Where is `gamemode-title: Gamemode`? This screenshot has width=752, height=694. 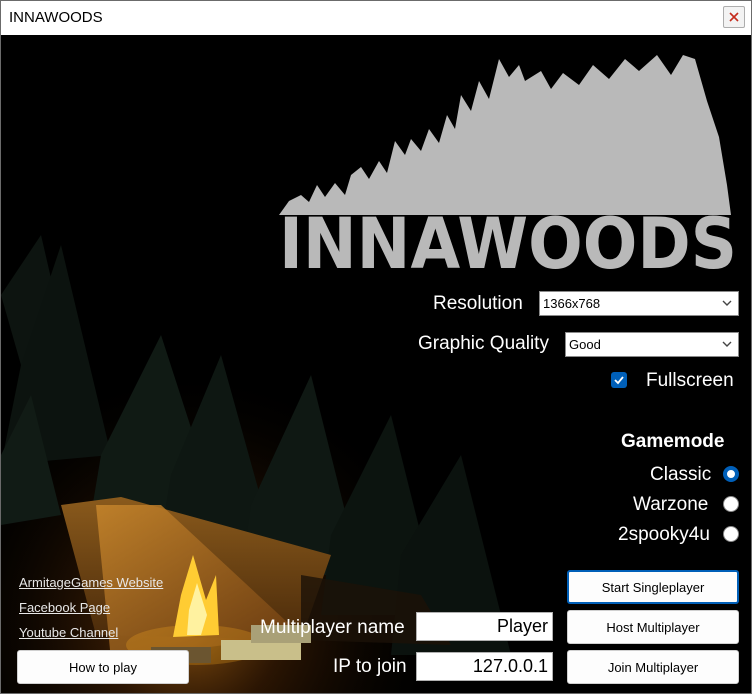
gamemode-title: Gamemode is located at coordinates (673, 441).